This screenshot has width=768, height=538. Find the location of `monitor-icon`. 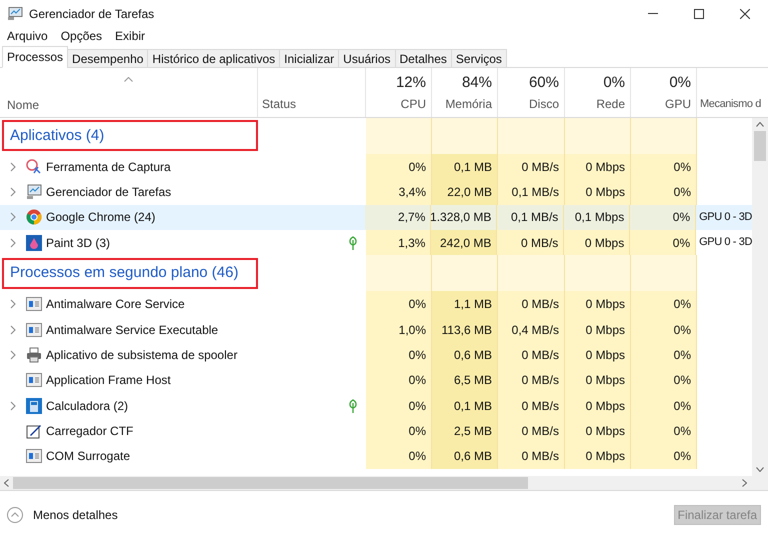

monitor-icon is located at coordinates (34, 192).